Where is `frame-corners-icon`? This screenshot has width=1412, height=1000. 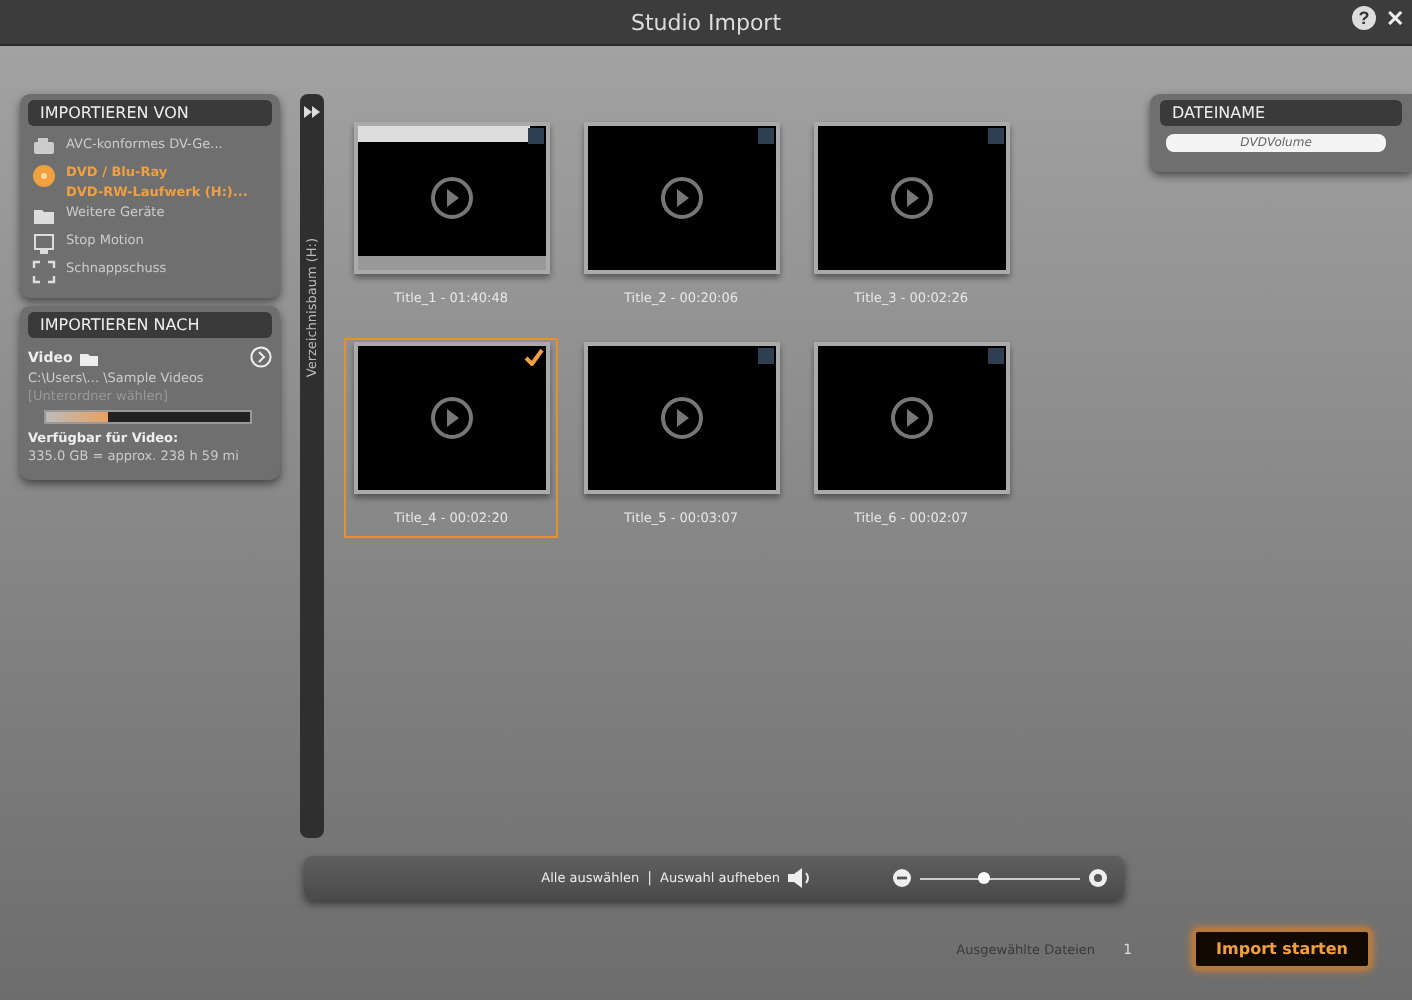
frame-corners-icon is located at coordinates (44, 272).